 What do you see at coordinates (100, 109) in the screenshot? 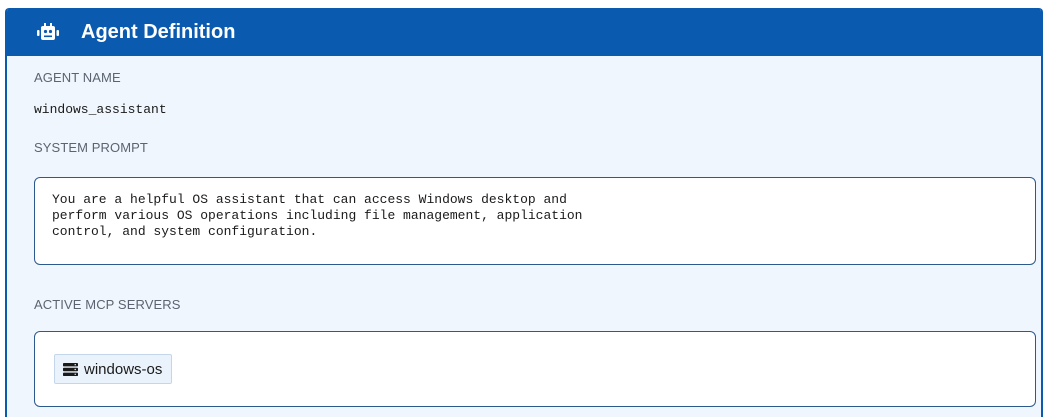
I see `agent-name-value: windows_assistant` at bounding box center [100, 109].